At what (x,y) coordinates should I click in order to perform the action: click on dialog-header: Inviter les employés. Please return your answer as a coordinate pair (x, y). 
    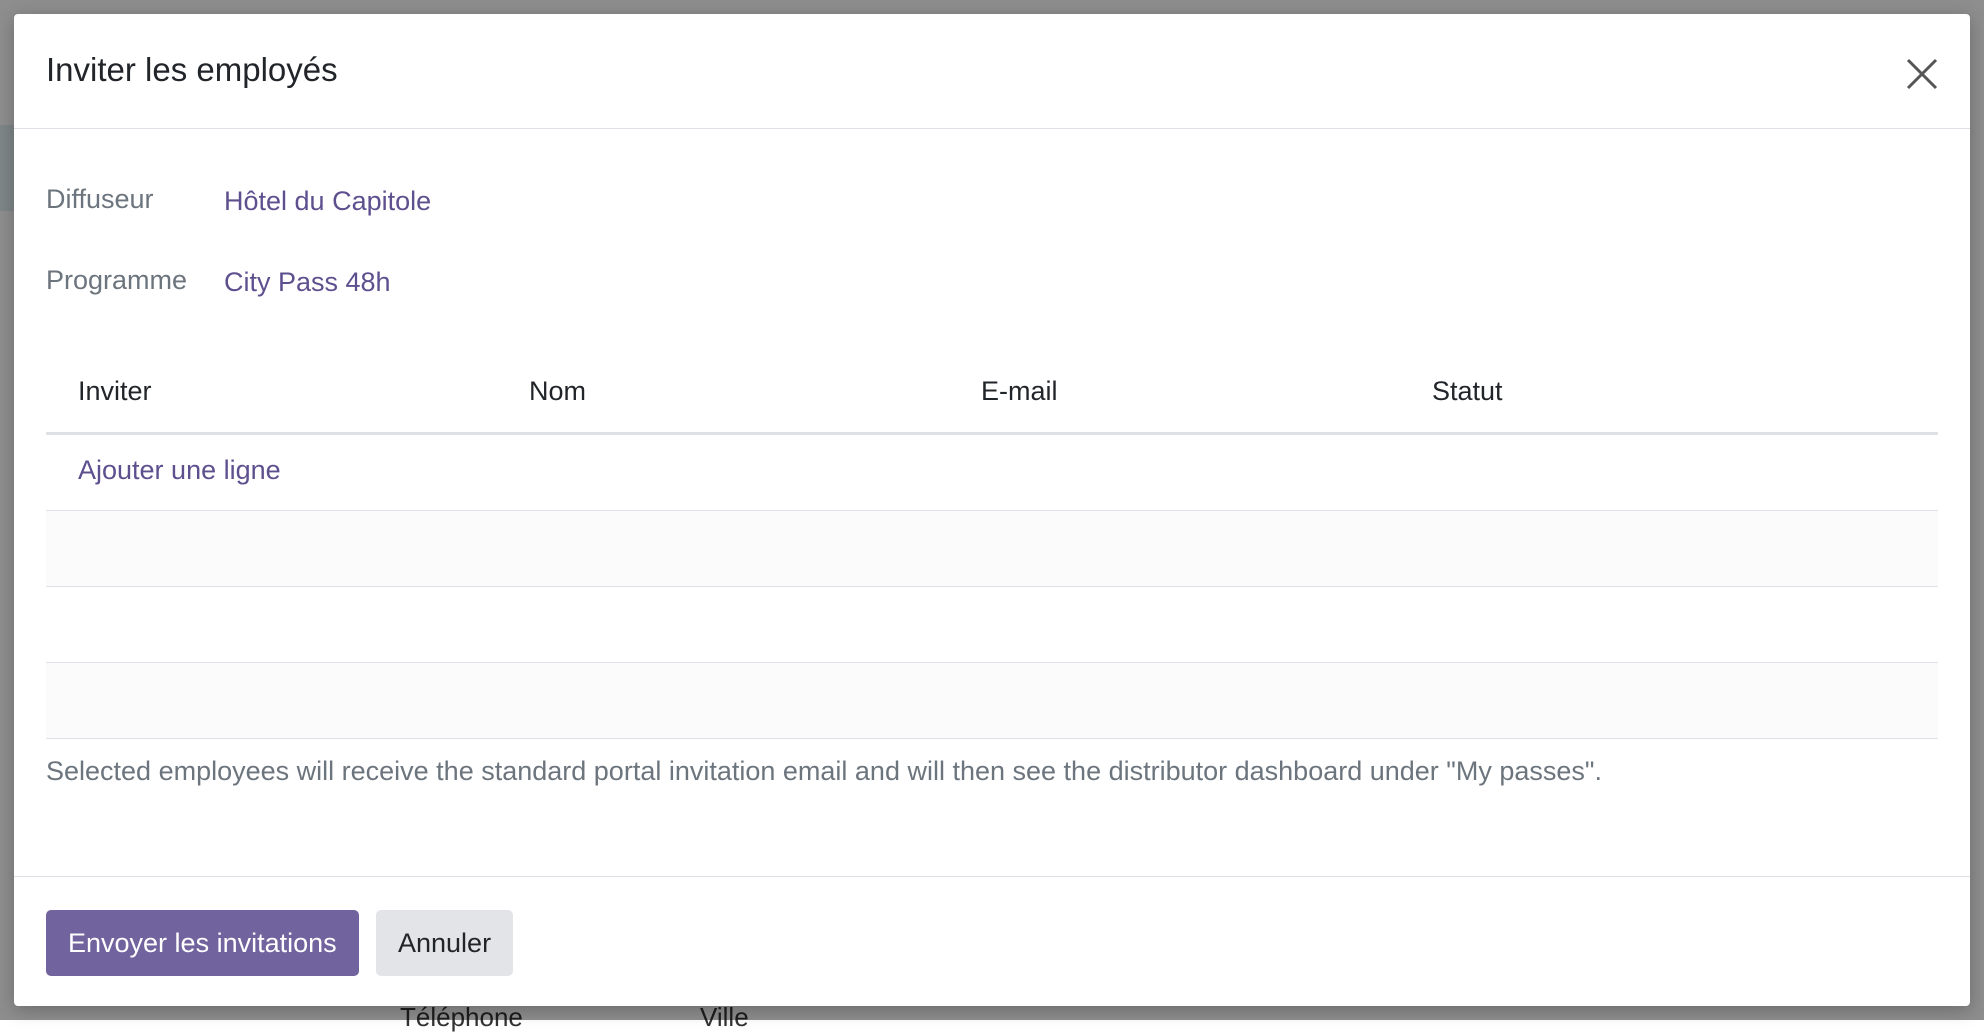
    Looking at the image, I should click on (992, 71).